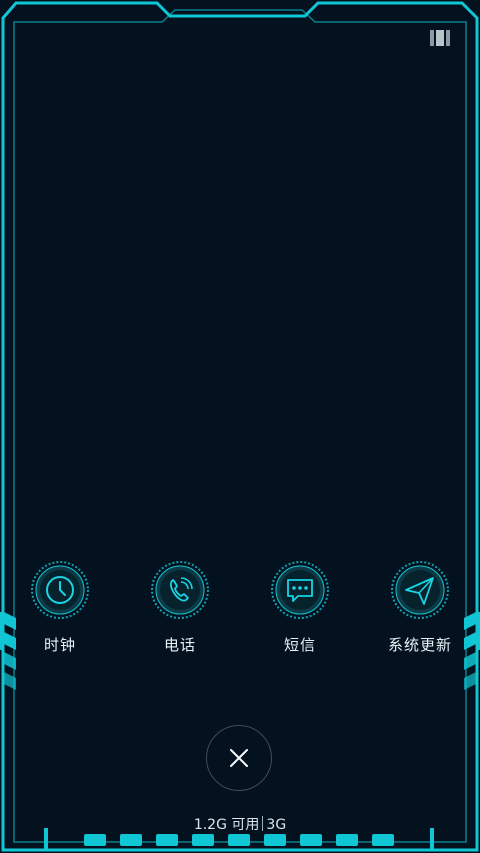 The height and width of the screenshot is (853, 480). What do you see at coordinates (276, 825) in the screenshot?
I see `memory-total: 3G` at bounding box center [276, 825].